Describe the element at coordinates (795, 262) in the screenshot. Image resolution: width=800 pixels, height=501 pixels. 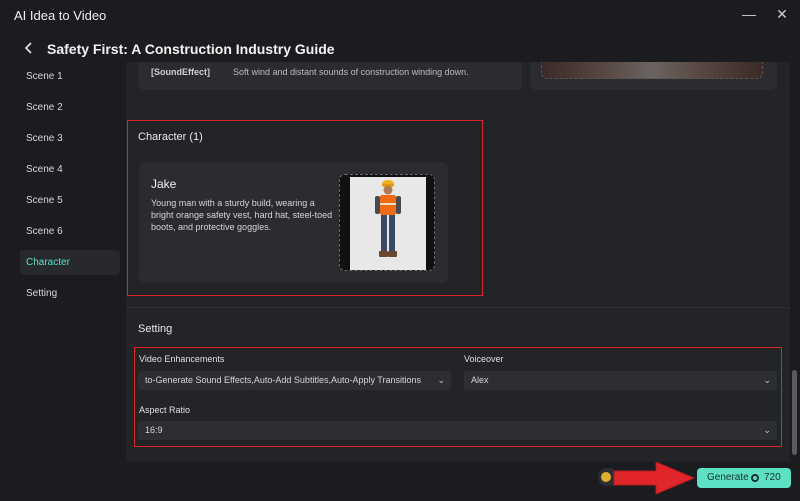
I see `scrollbar` at that location.